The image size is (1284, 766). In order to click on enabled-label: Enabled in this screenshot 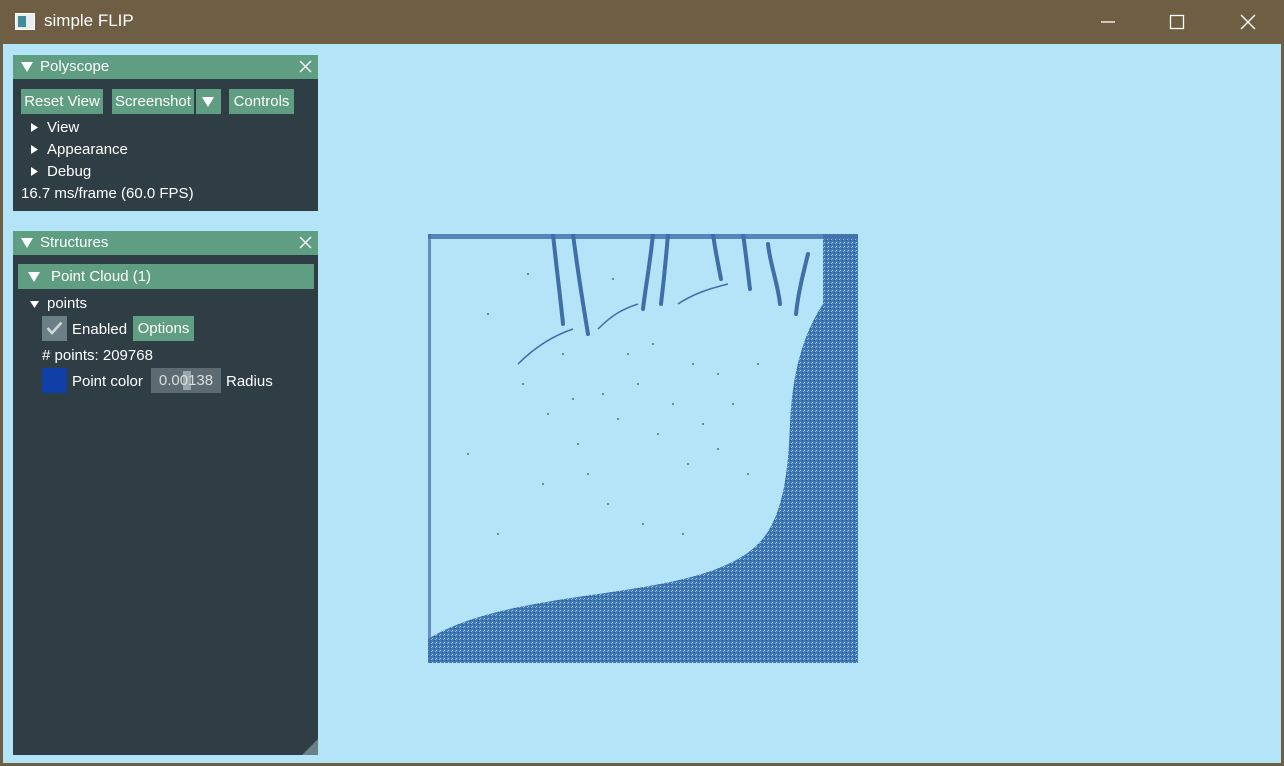, I will do `click(100, 329)`.